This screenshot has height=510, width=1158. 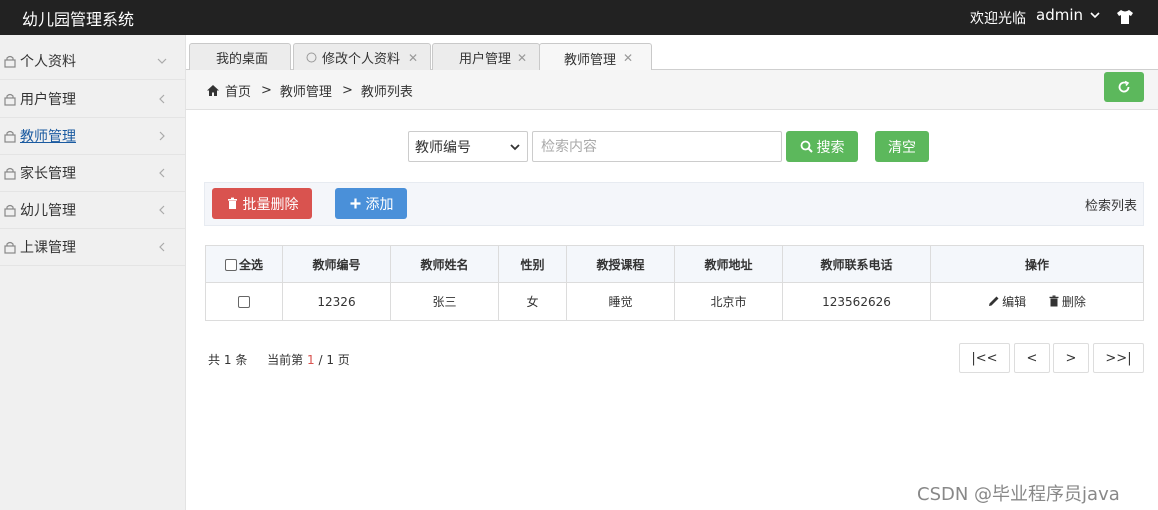 I want to click on clear-button-label: 清空, so click(x=902, y=147).